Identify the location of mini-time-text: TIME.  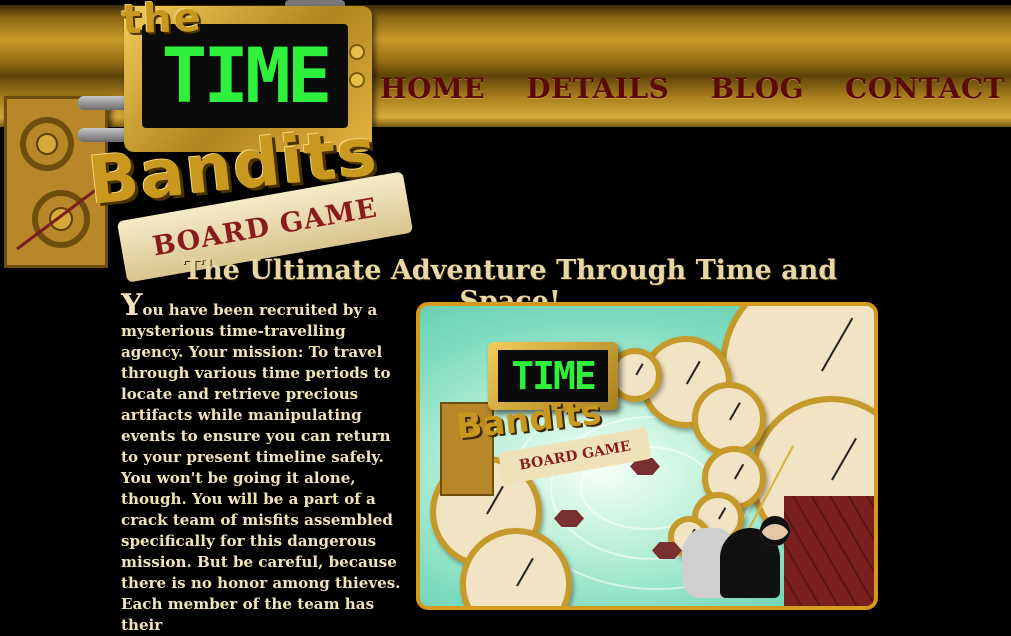
(554, 376).